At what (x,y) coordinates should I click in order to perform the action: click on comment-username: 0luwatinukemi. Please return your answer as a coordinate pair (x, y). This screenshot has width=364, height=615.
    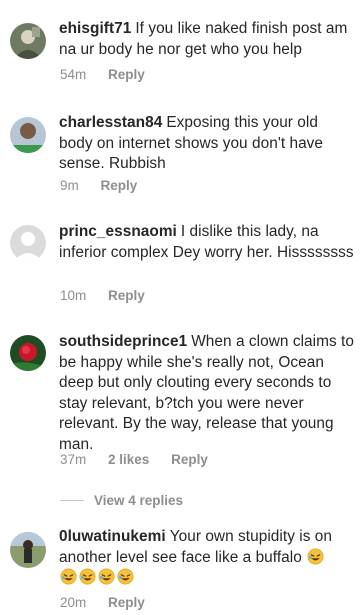
    Looking at the image, I should click on (112, 536).